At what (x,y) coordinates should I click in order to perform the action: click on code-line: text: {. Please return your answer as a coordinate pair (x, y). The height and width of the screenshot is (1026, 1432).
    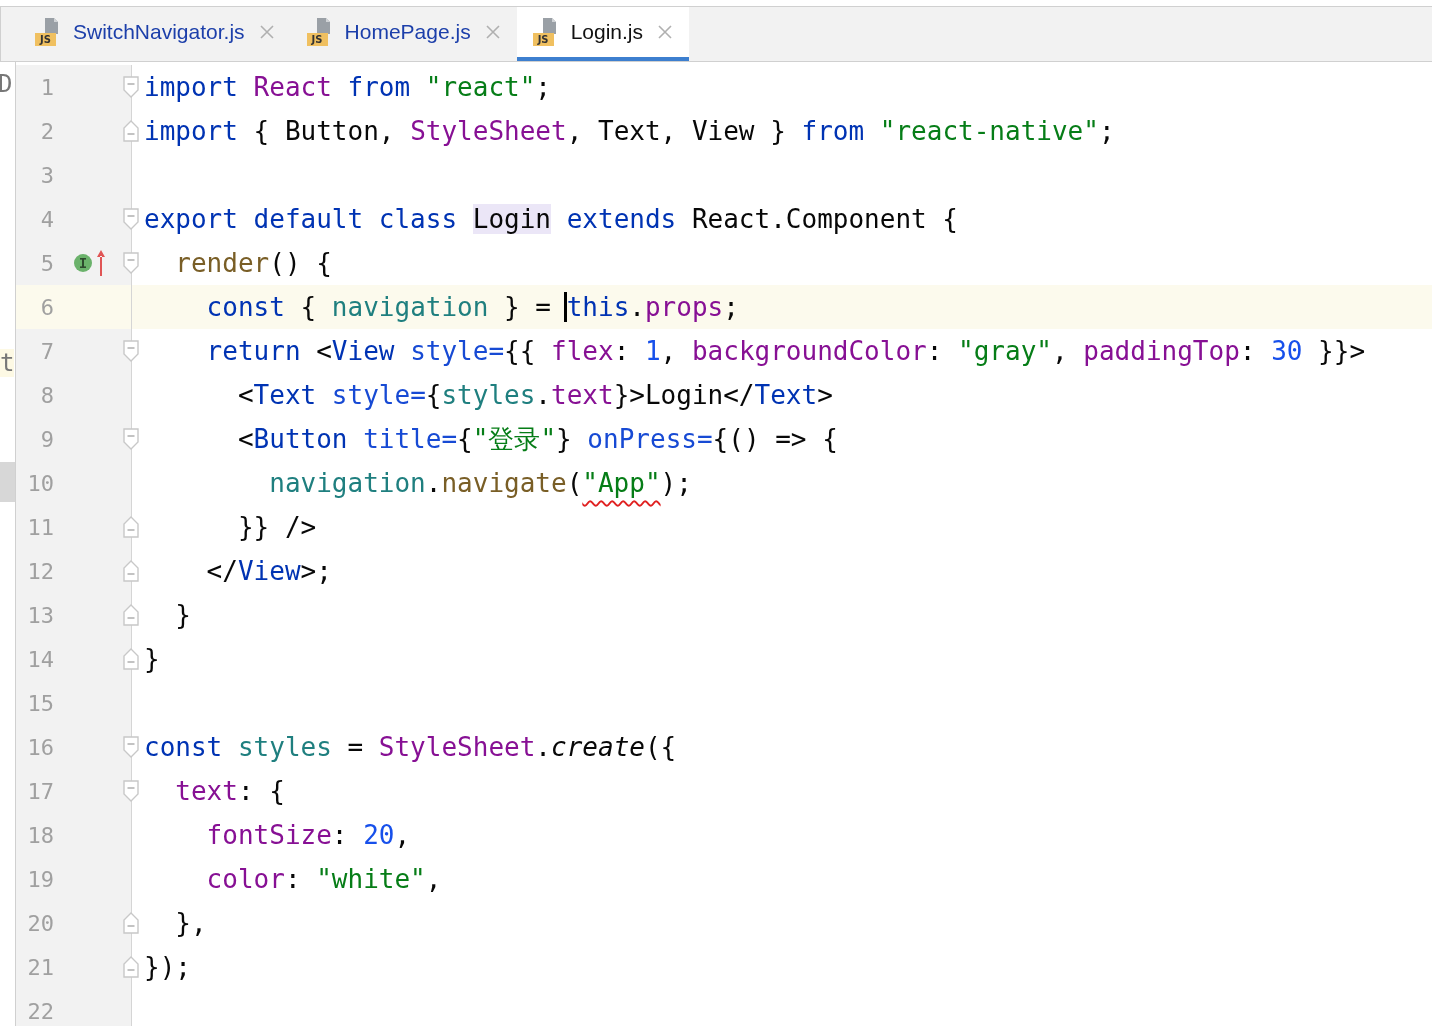
    Looking at the image, I should click on (229, 791).